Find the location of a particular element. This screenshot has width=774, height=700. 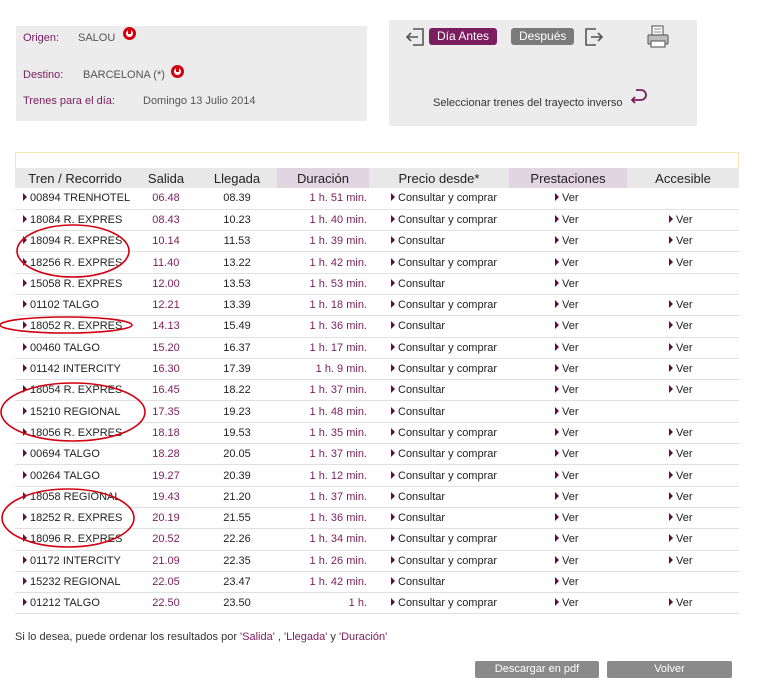

next-day-button: Después is located at coordinates (543, 36).